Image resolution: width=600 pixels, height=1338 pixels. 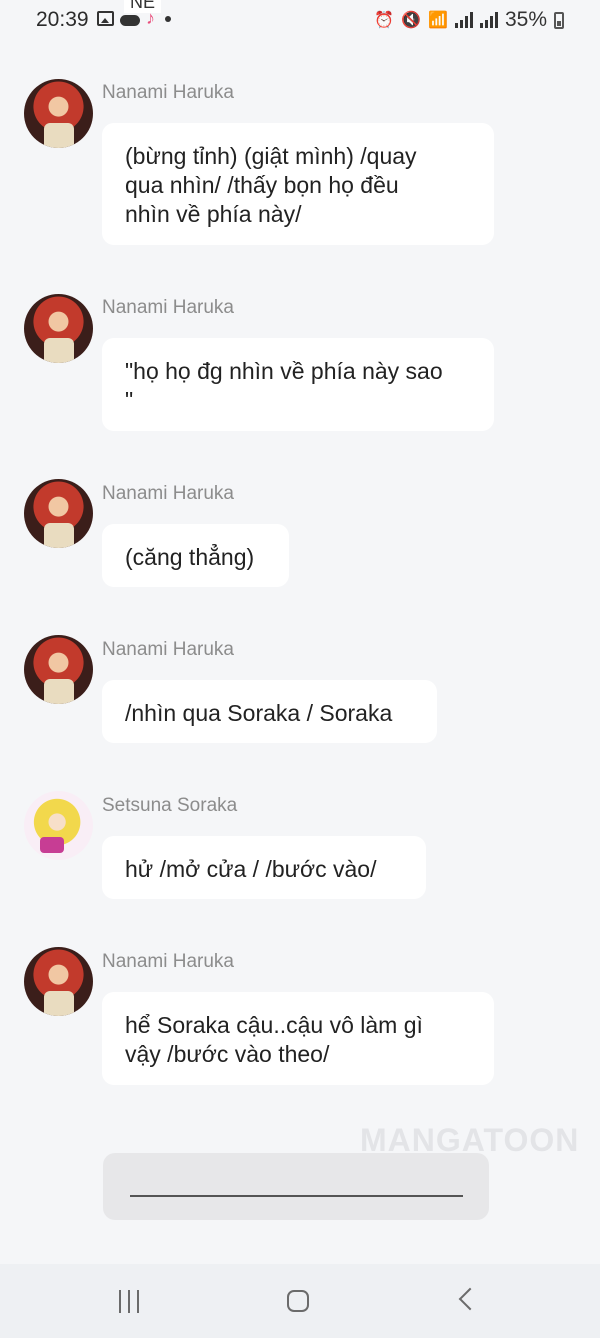 I want to click on gallery-icon, so click(x=105, y=18).